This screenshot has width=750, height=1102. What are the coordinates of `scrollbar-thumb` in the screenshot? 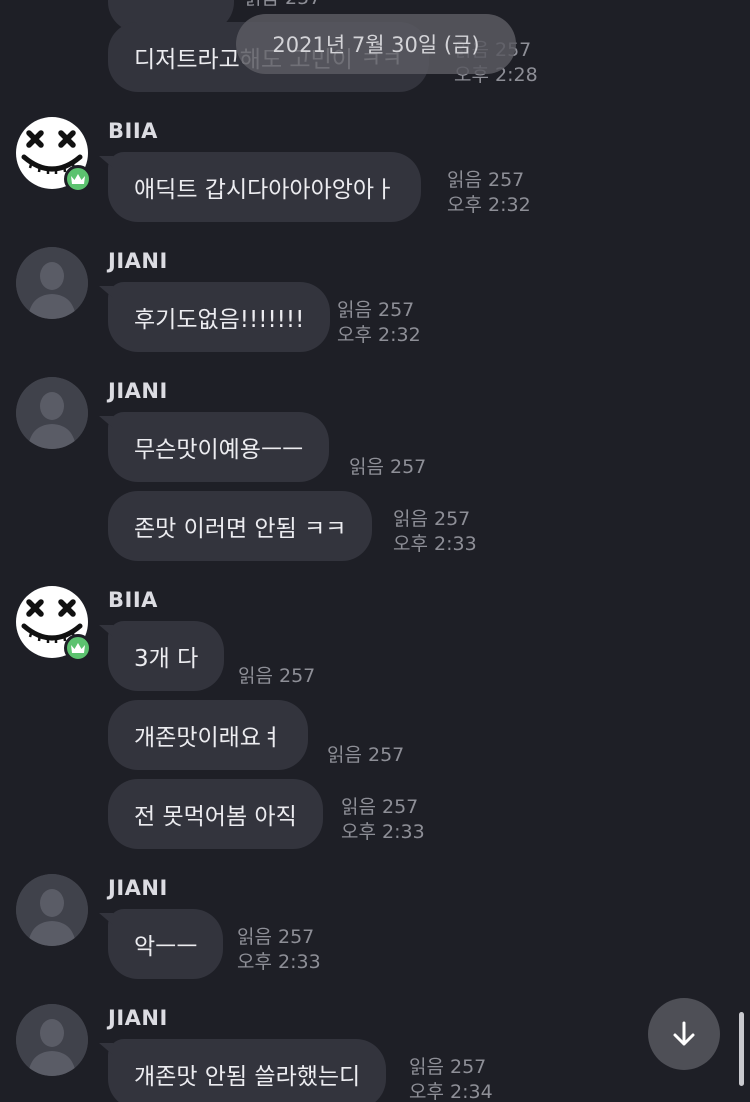 It's located at (741, 1049).